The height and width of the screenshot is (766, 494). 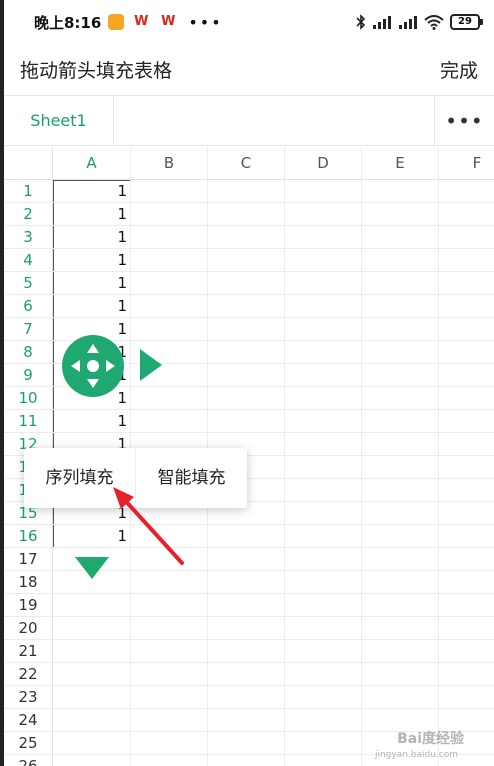 I want to click on watermark-url: jingyan.baidu.com, so click(x=416, y=755).